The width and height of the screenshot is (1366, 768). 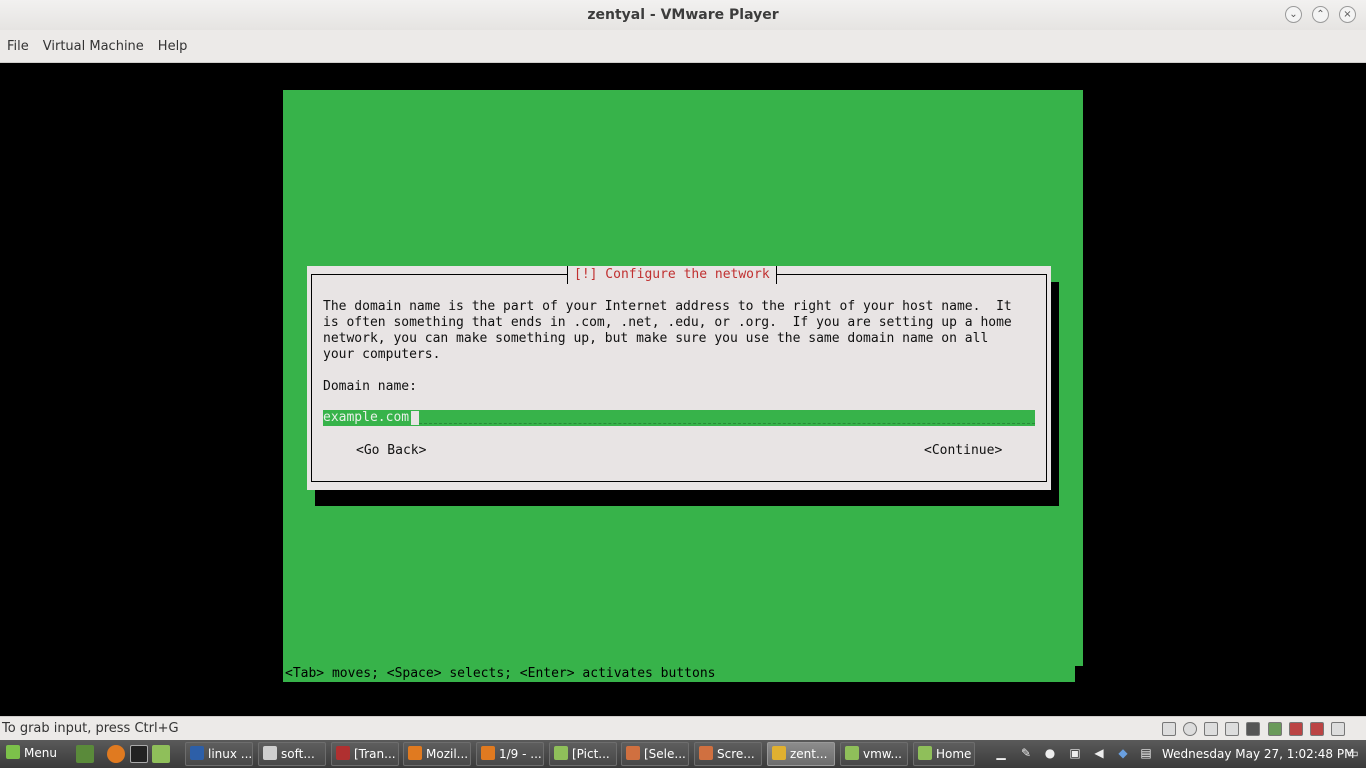 I want to click on window-list-icon: ▁, so click(x=1001, y=753).